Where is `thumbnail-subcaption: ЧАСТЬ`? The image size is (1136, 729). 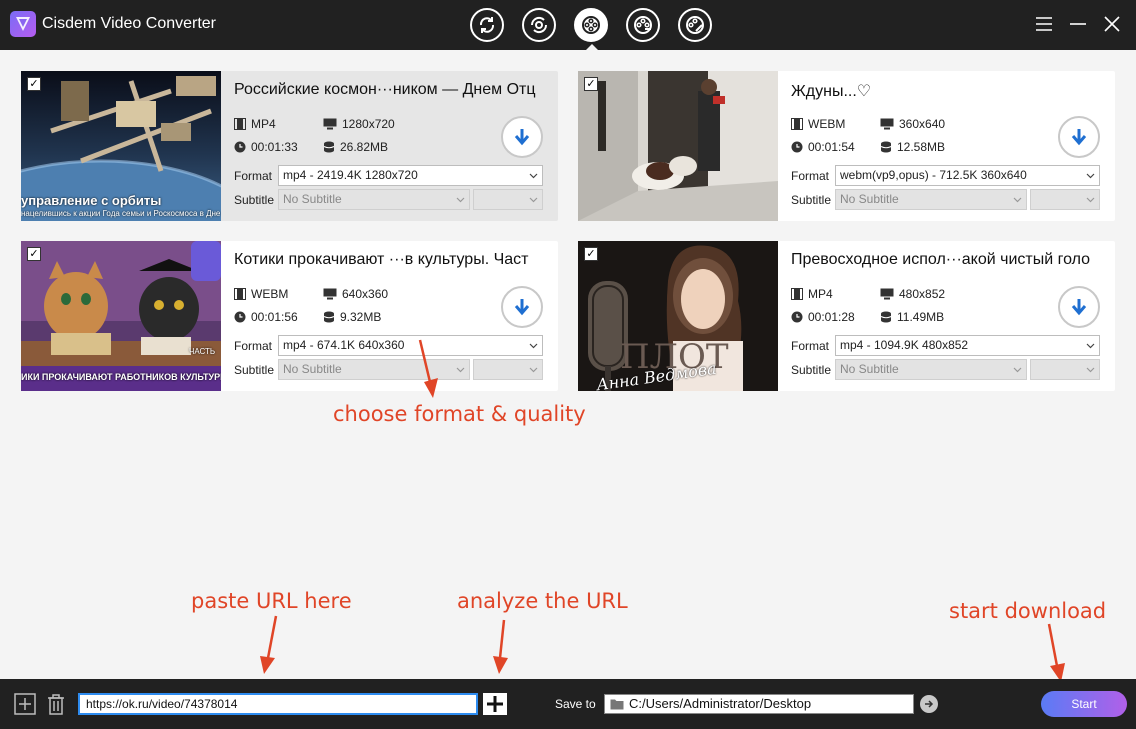 thumbnail-subcaption: ЧАСТЬ is located at coordinates (202, 351).